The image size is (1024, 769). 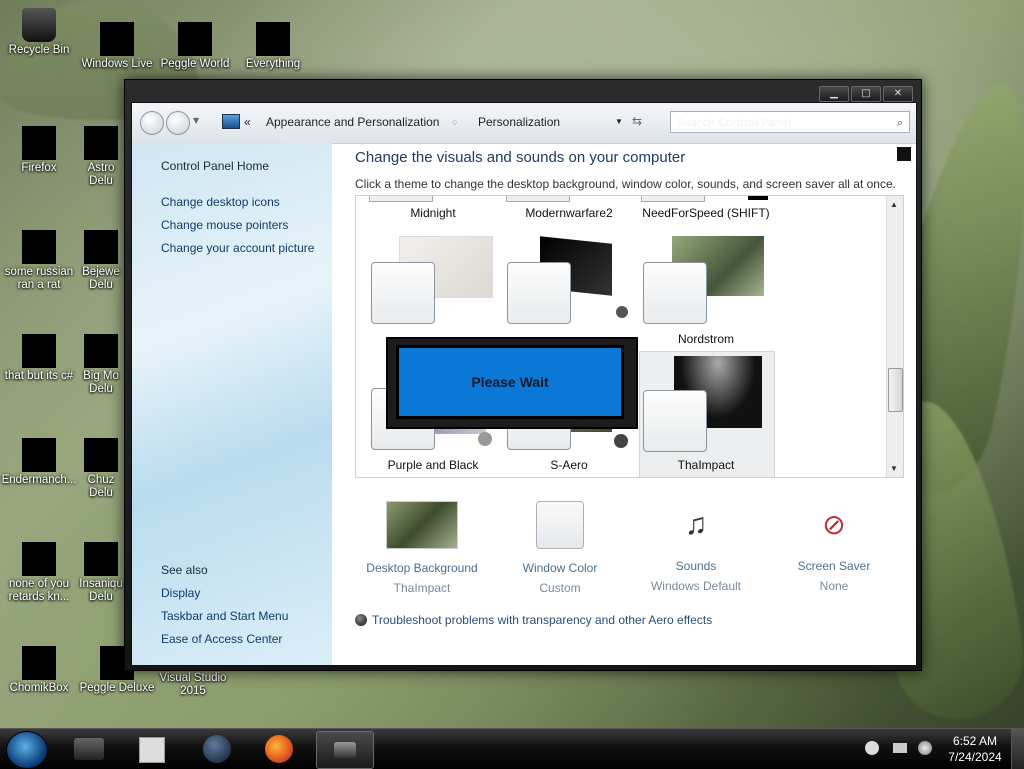 What do you see at coordinates (975, 741) in the screenshot?
I see `clock-time: 6:52 AM` at bounding box center [975, 741].